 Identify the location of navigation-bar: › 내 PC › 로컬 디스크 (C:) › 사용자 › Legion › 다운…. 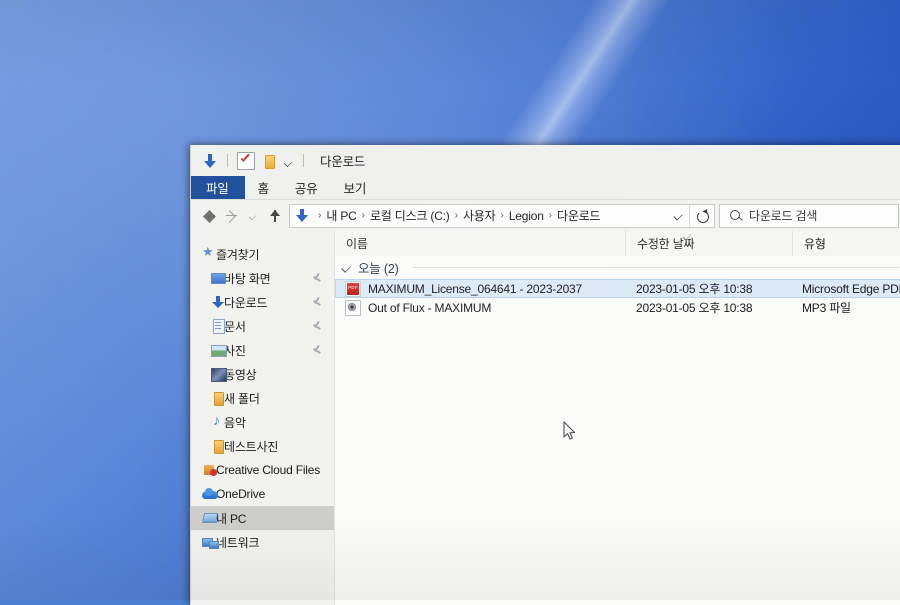
(545, 215).